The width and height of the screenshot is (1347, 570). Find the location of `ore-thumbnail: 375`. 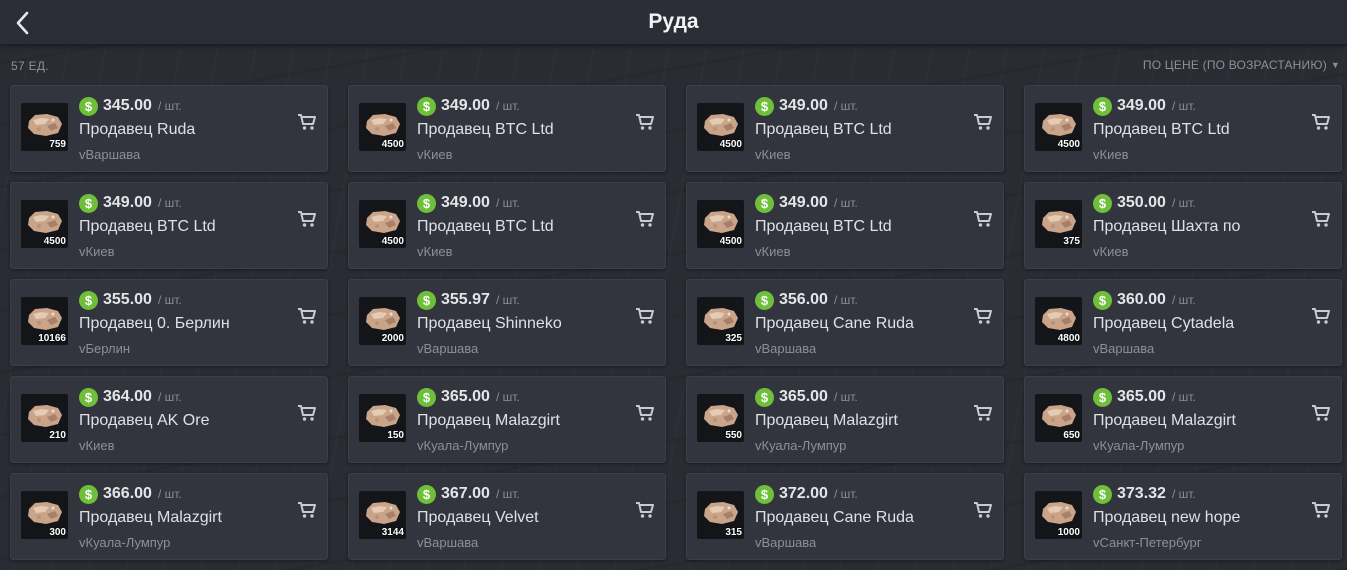

ore-thumbnail: 375 is located at coordinates (1058, 224).